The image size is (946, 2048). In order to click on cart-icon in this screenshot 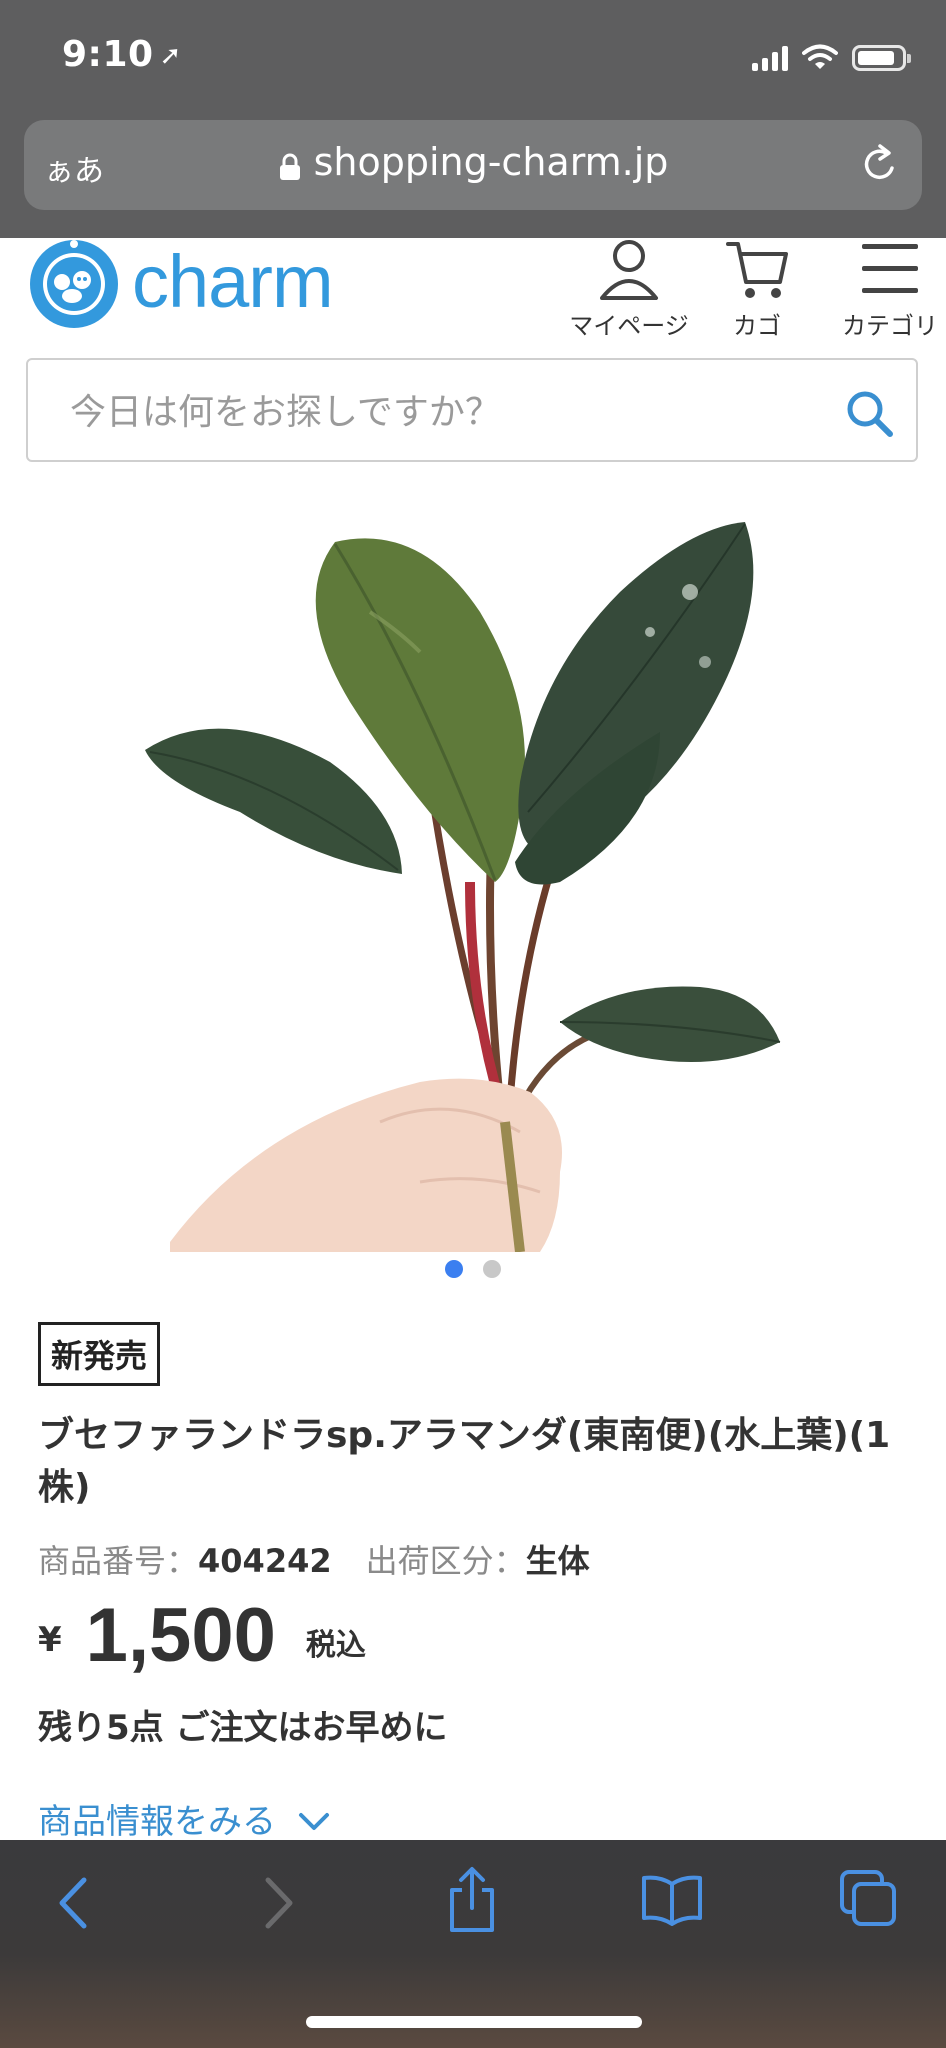, I will do `click(757, 270)`.